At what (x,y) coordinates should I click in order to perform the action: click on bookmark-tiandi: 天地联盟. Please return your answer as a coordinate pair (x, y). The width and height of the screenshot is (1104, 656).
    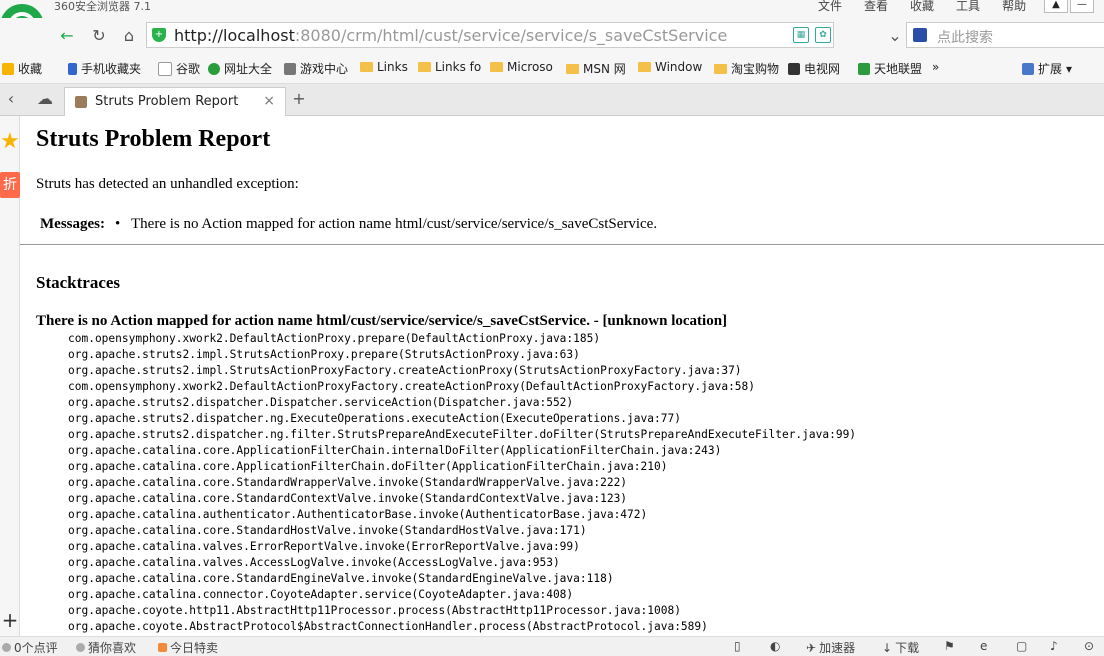
    Looking at the image, I should click on (890, 68).